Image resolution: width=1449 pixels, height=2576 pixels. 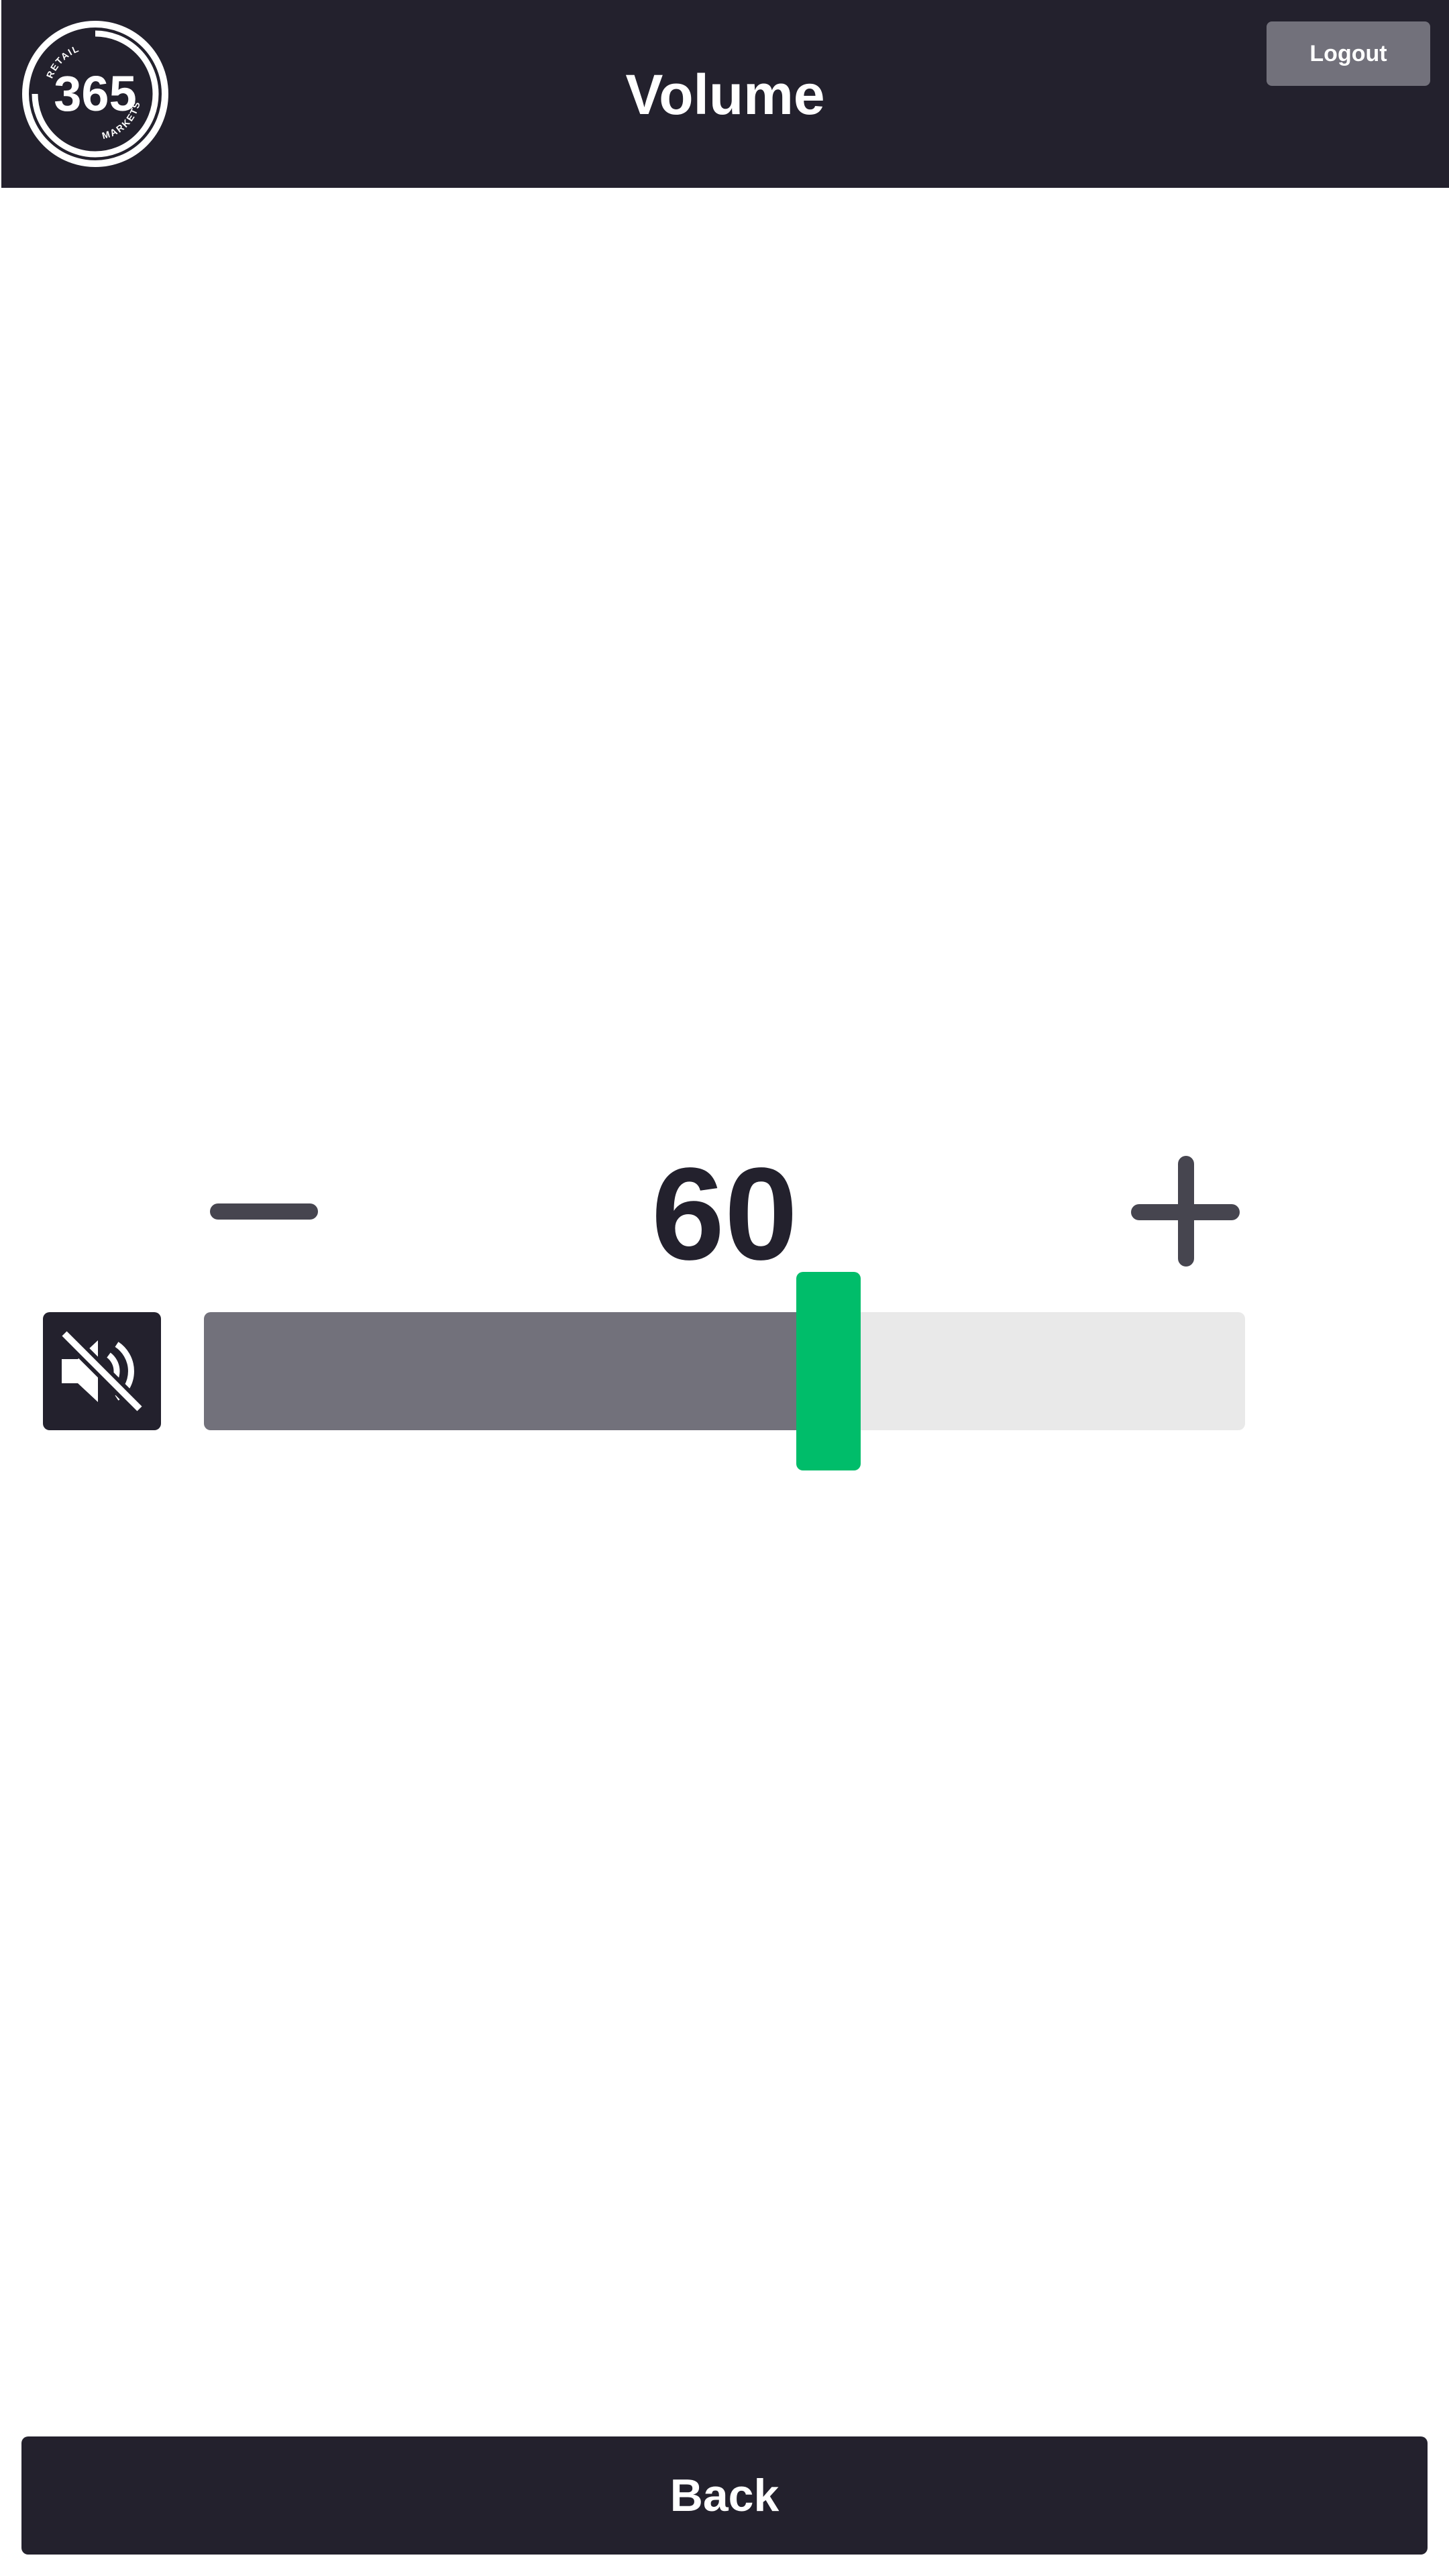 I want to click on volume-increase-button, so click(x=1179, y=1208).